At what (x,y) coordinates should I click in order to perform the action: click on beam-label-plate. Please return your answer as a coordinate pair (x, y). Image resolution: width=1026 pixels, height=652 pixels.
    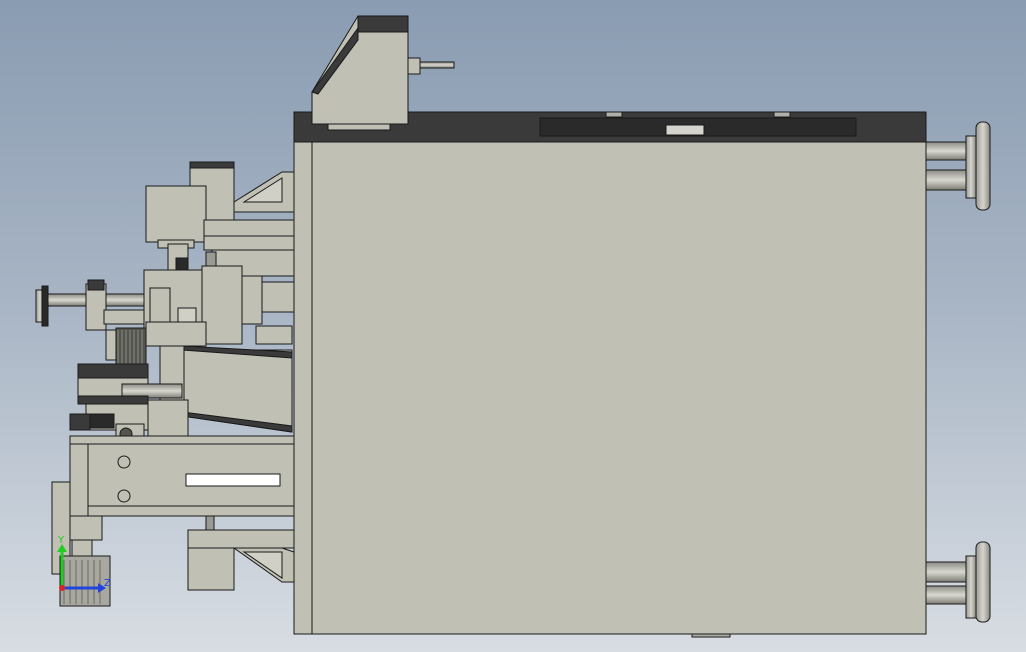
    Looking at the image, I should click on (233, 480).